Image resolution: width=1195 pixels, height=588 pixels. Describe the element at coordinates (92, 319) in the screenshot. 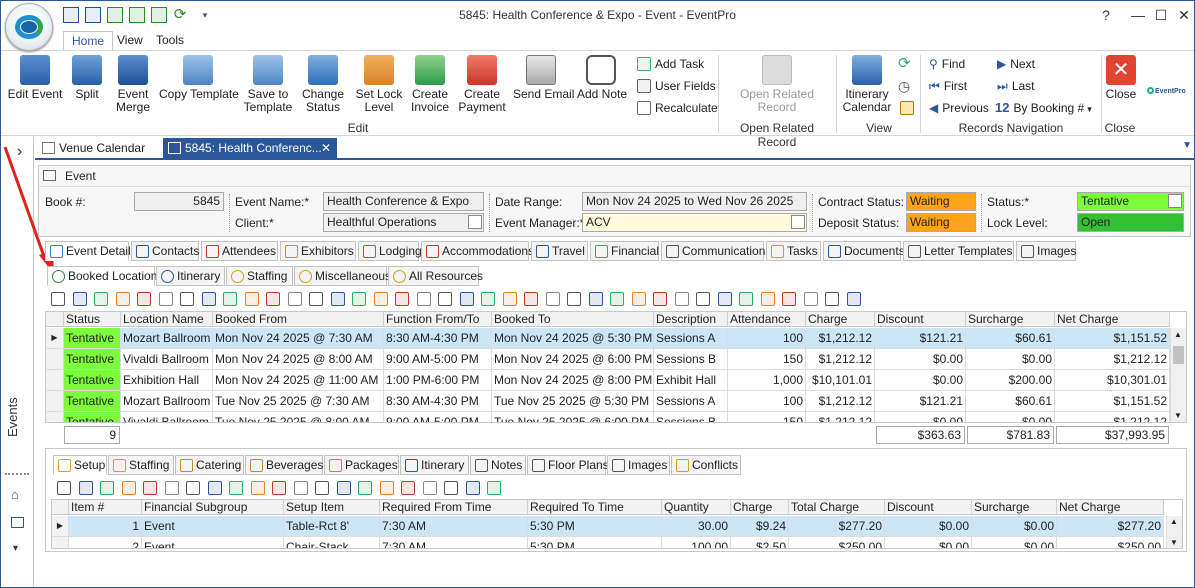

I see `column-header-status: Status` at that location.